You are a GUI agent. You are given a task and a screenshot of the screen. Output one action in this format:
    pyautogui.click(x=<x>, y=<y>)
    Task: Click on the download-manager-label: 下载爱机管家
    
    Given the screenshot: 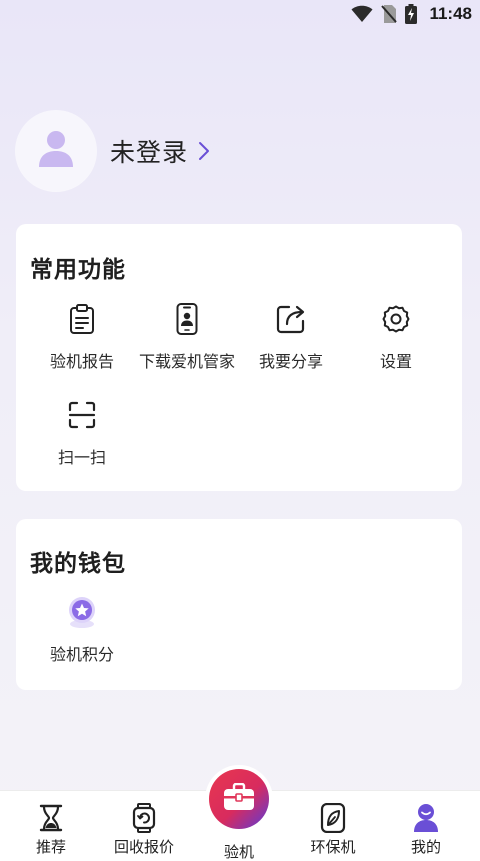 What is the action you would take?
    pyautogui.click(x=186, y=361)
    